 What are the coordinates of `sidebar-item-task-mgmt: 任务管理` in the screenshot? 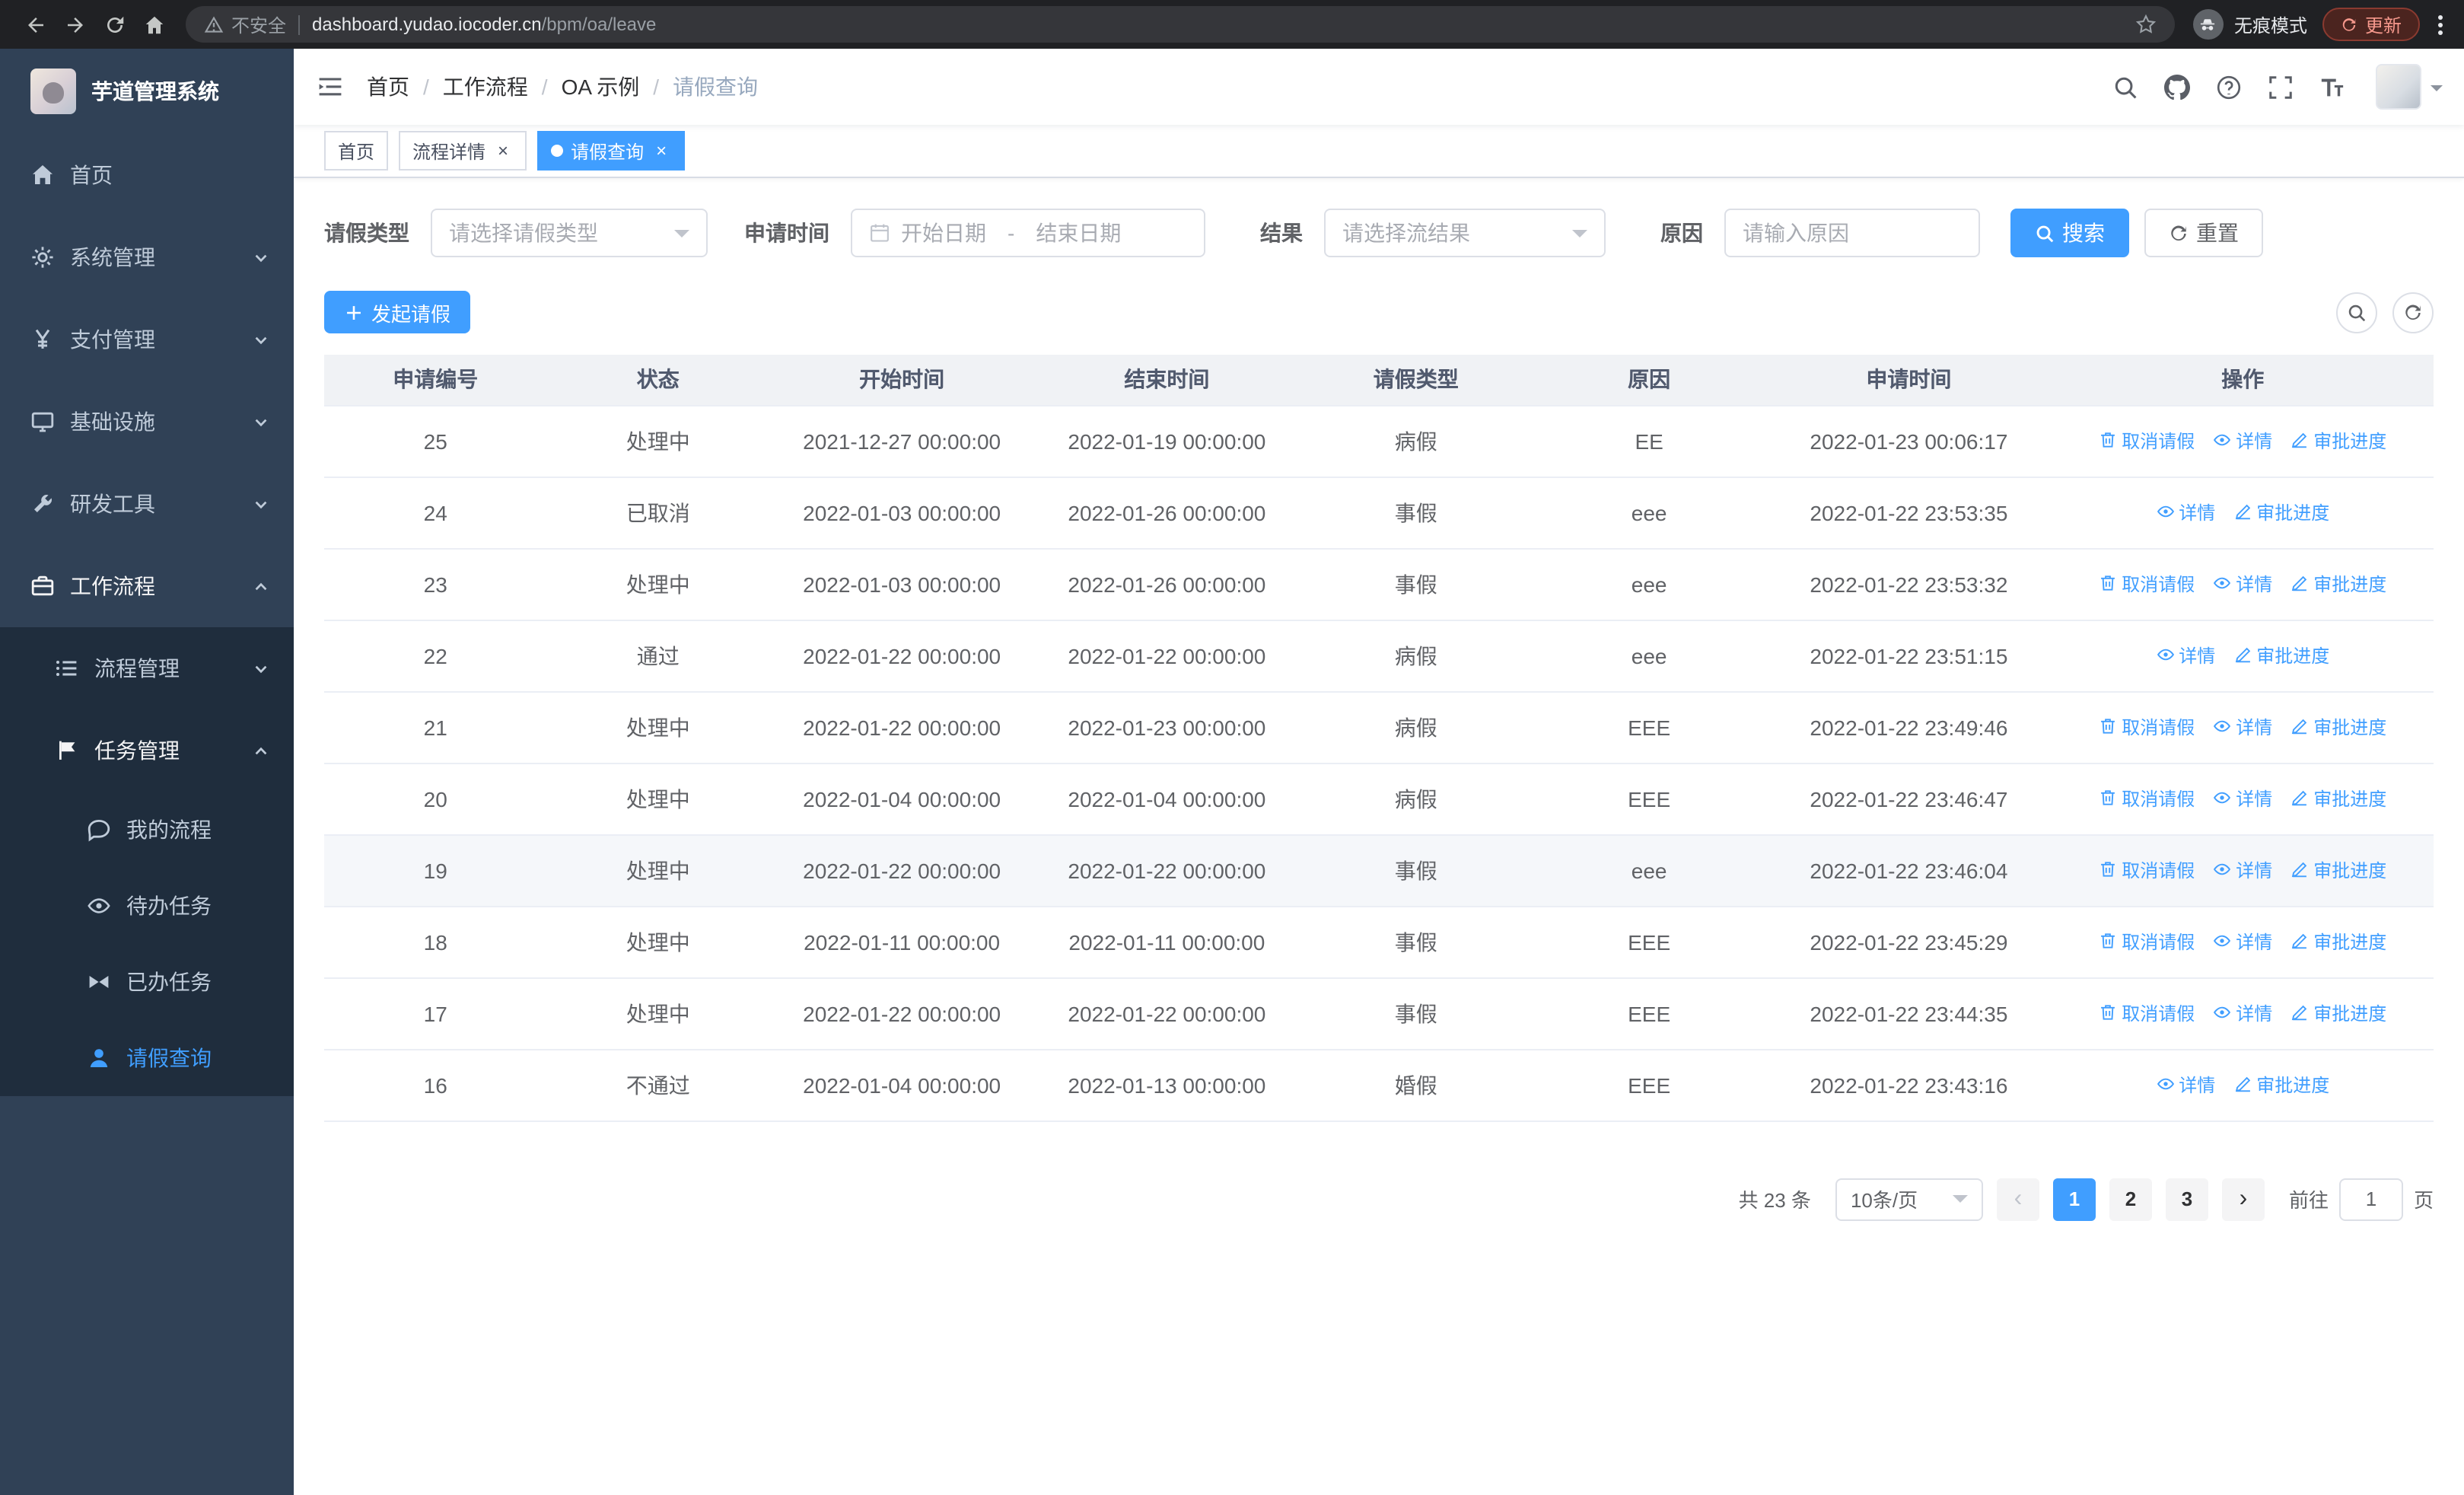 It's located at (147, 750).